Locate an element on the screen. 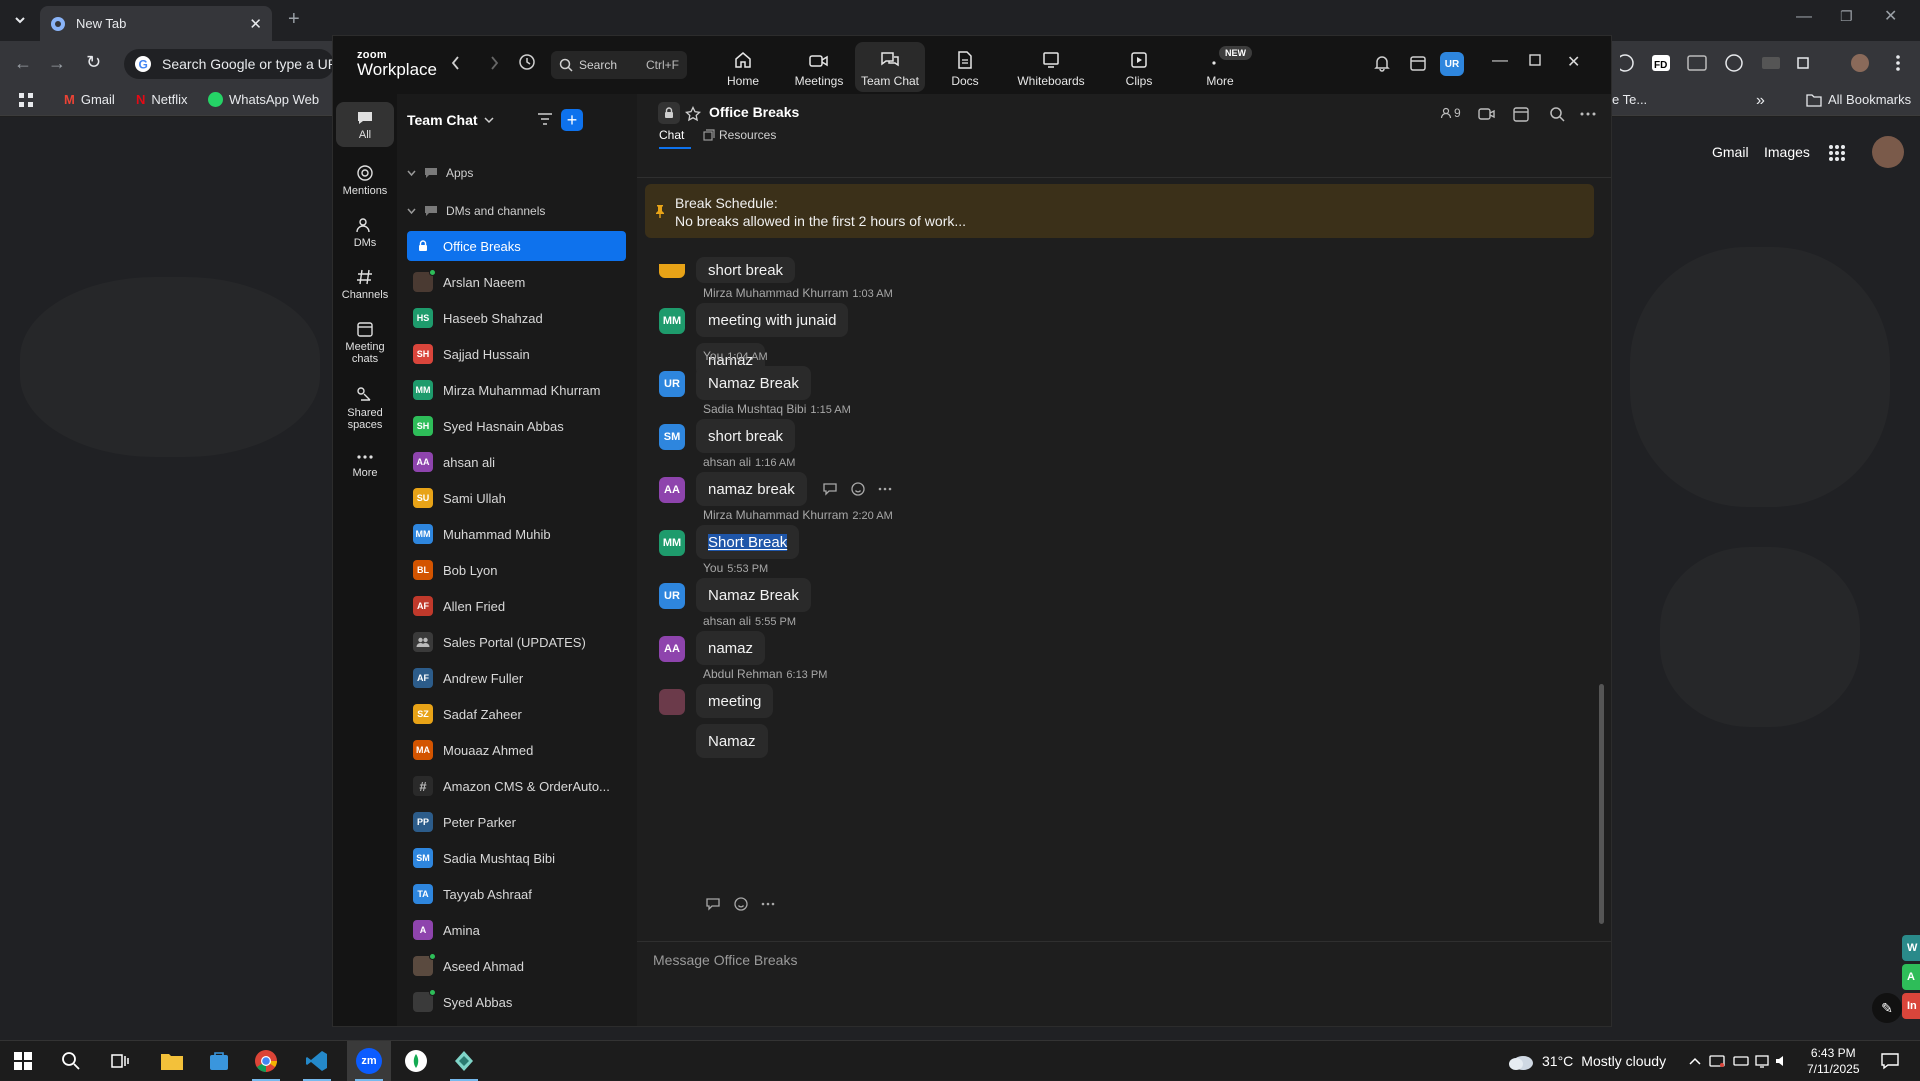 This screenshot has height=1081, width=1920. omnibox: G Search Google or type a URL is located at coordinates (229, 64).